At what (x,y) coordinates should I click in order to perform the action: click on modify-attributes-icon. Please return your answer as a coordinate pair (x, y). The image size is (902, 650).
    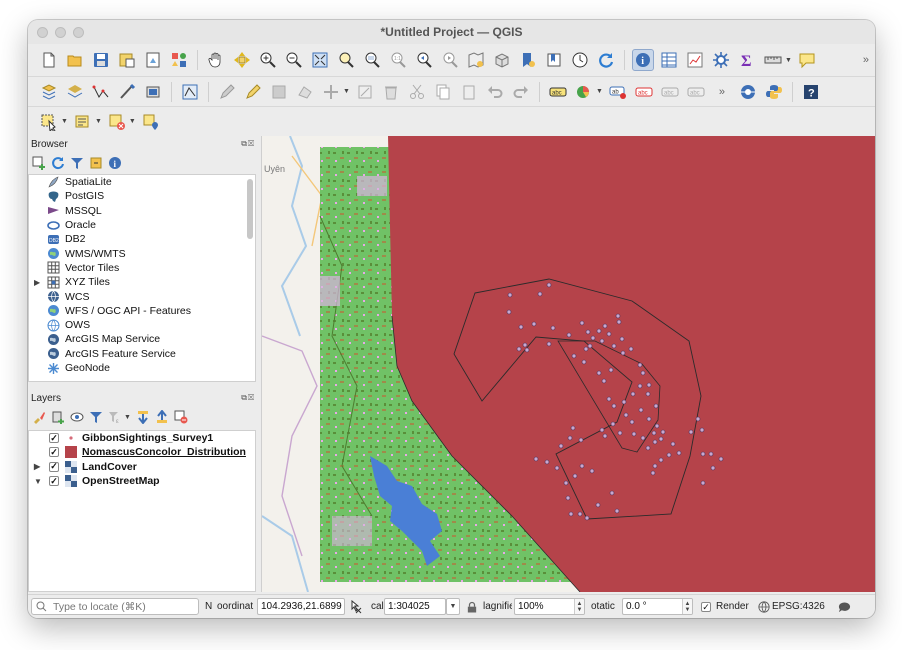
    Looking at the image, I should click on (365, 92).